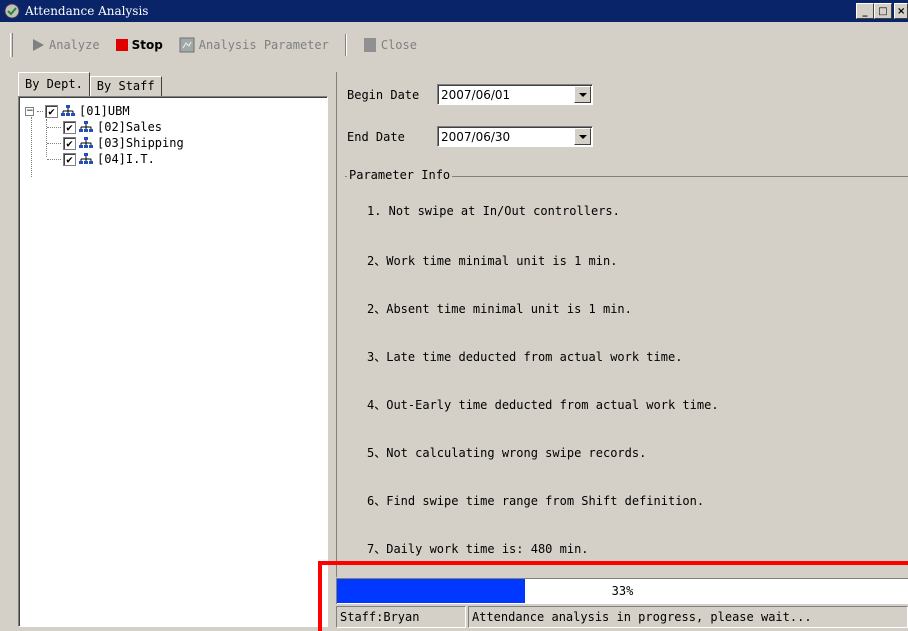  I want to click on stop-button: Stop, so click(139, 45).